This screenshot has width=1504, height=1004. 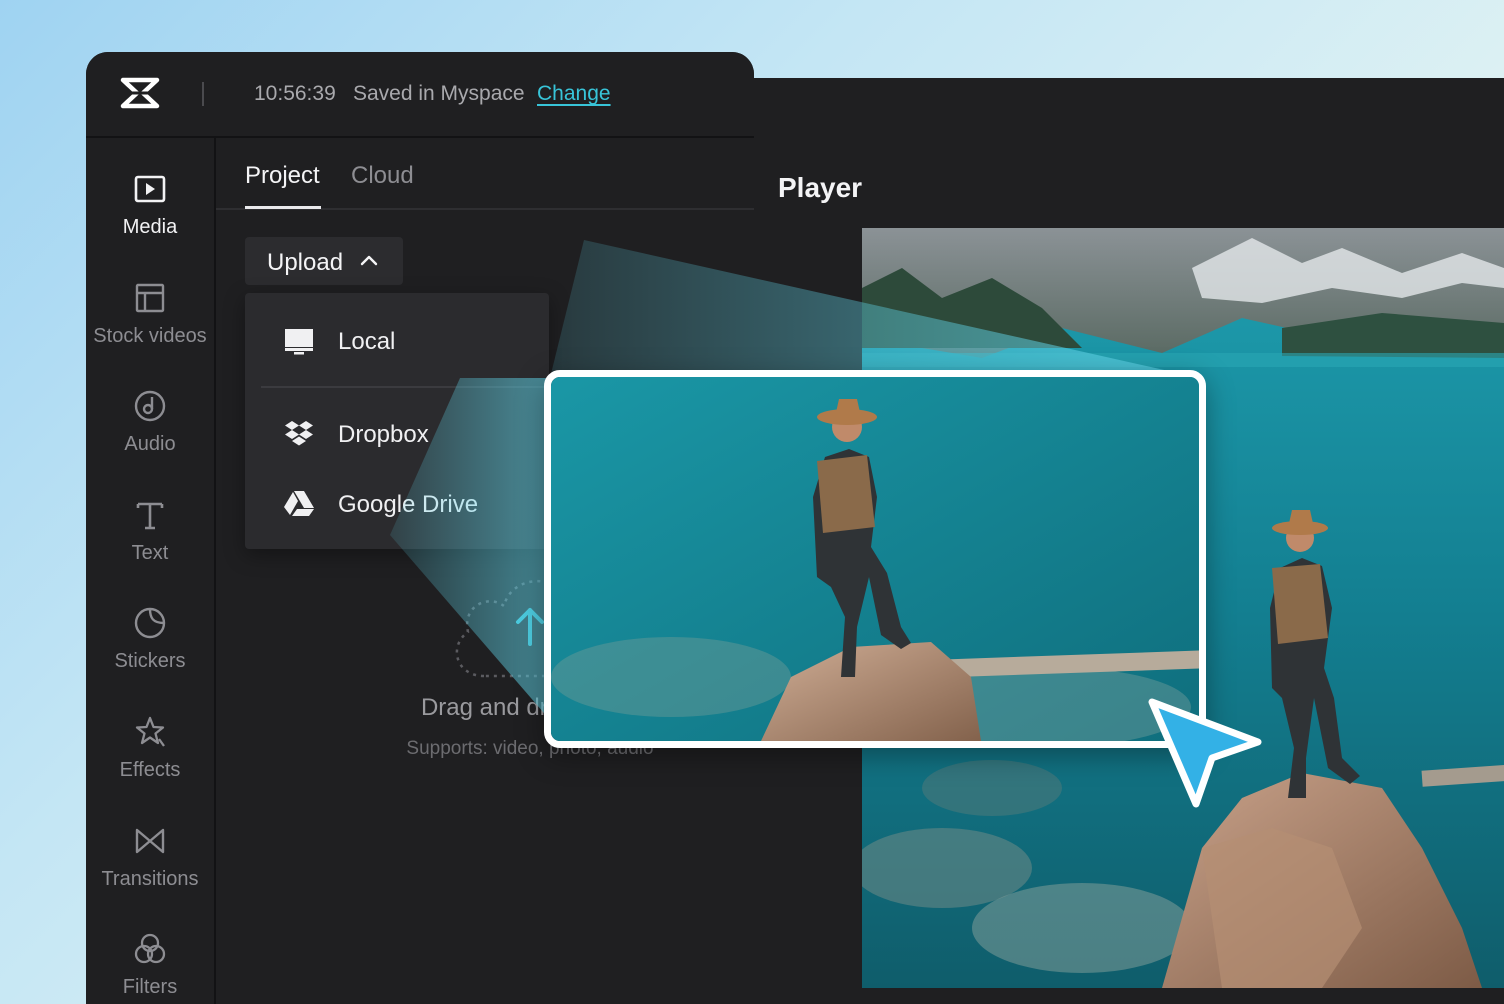 I want to click on header-divider, so click(x=203, y=94).